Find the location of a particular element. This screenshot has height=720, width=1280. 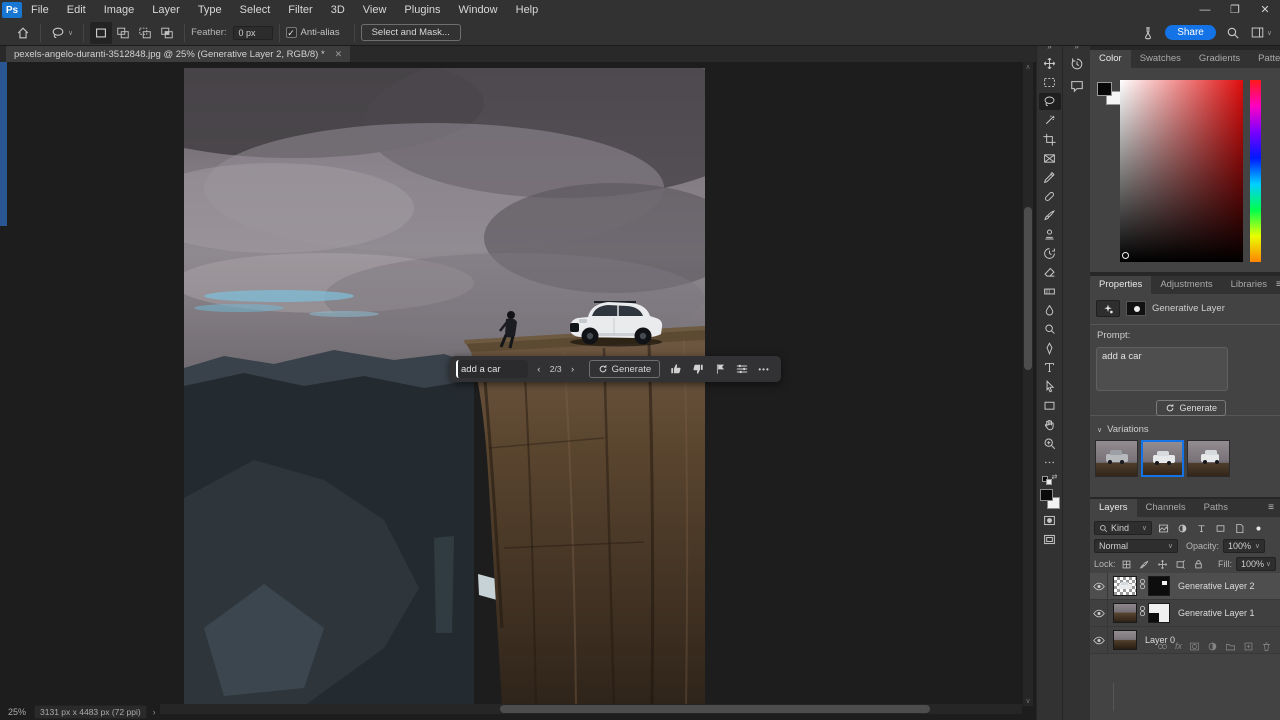

feather-input: 0 px is located at coordinates (252, 32).